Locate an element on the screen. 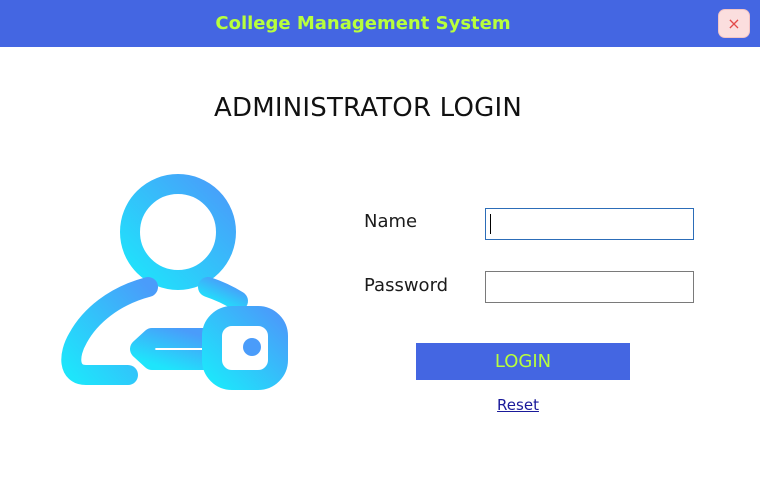  user-body-shape is located at coordinates (109, 331).